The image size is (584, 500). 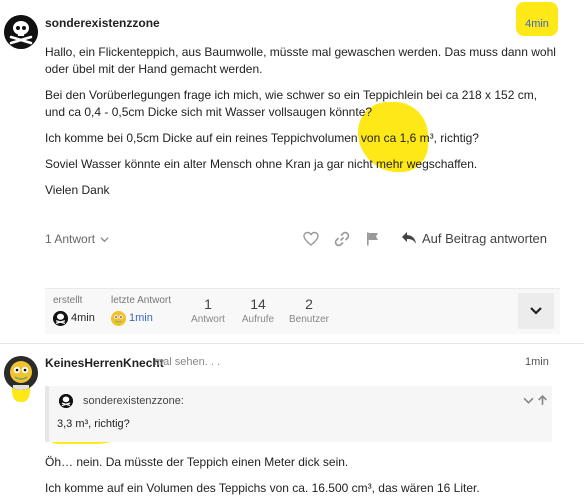 I want to click on stat-replies-count: 1, so click(x=208, y=304).